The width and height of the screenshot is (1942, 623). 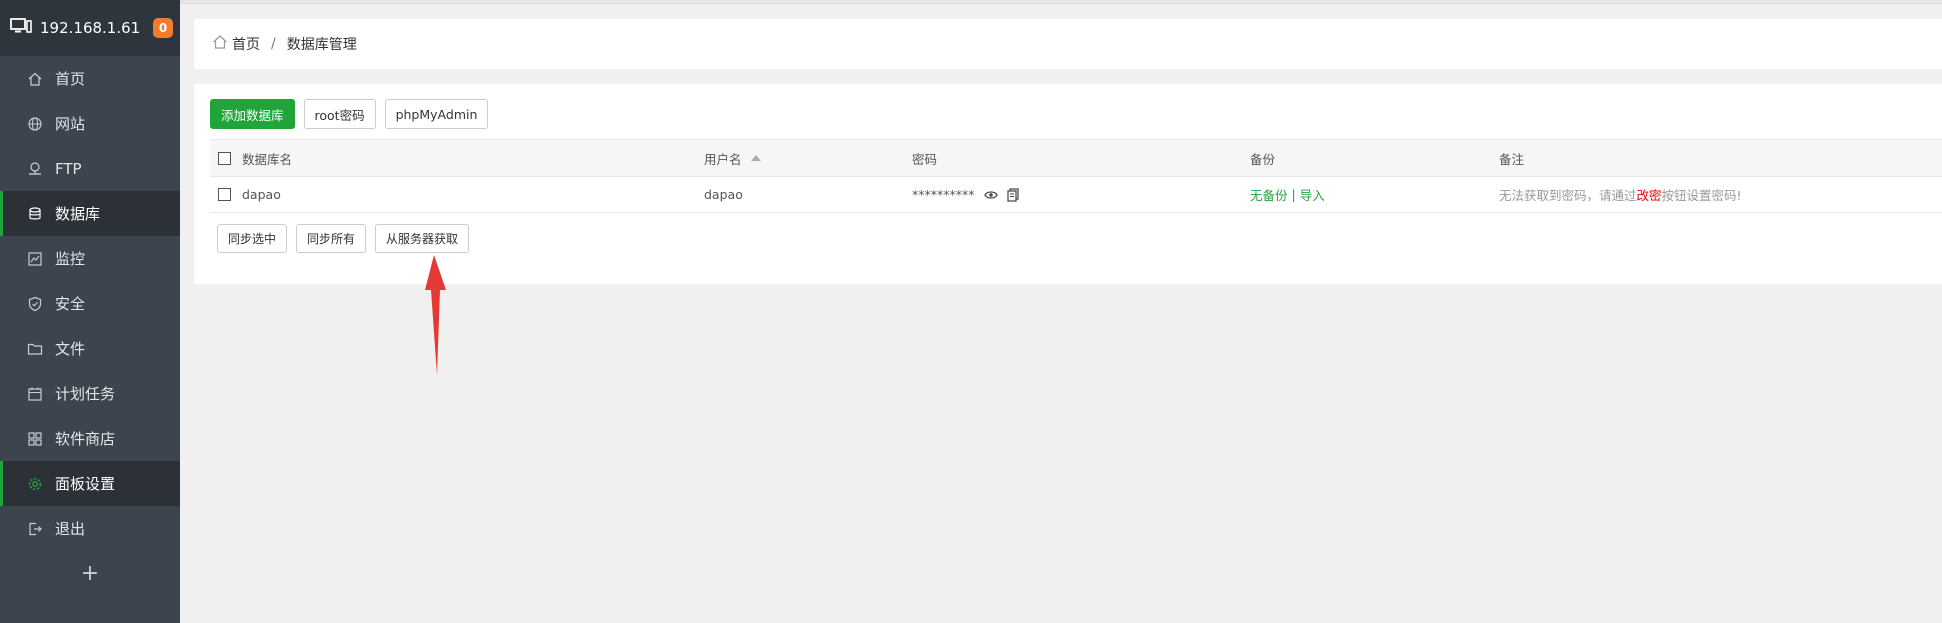 What do you see at coordinates (85, 484) in the screenshot?
I see `sidebar-item-label: 面板设置` at bounding box center [85, 484].